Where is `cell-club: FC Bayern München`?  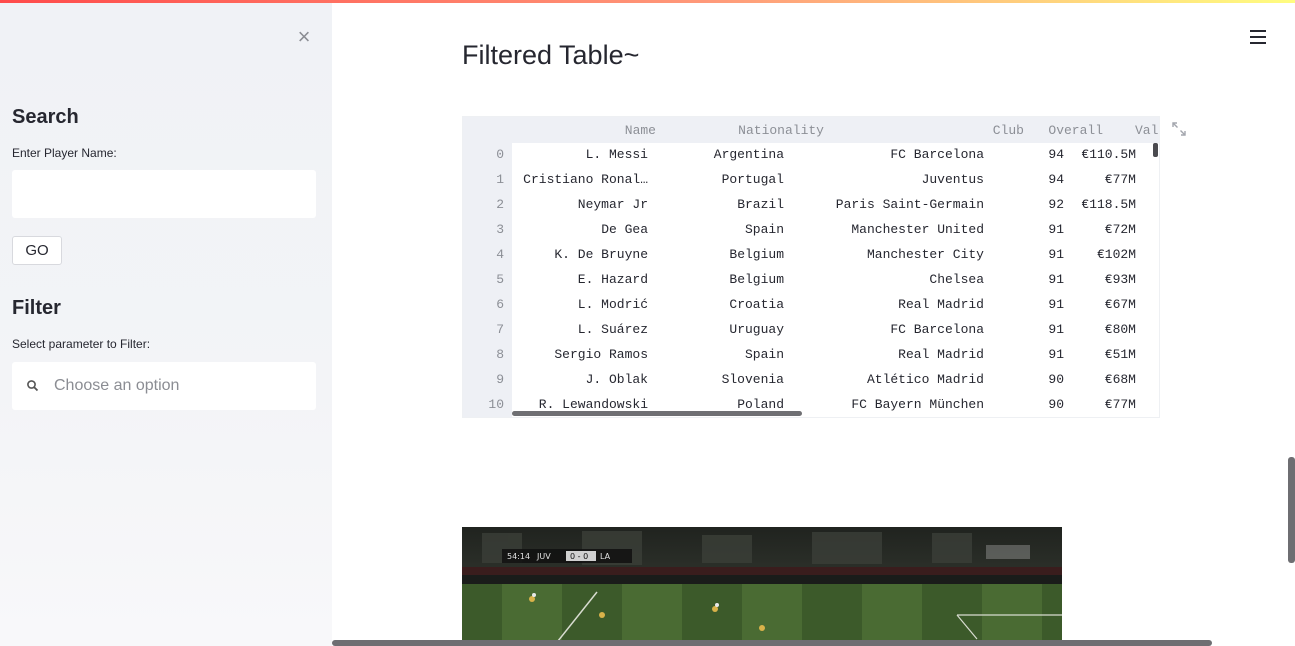 cell-club: FC Bayern München is located at coordinates (917, 404).